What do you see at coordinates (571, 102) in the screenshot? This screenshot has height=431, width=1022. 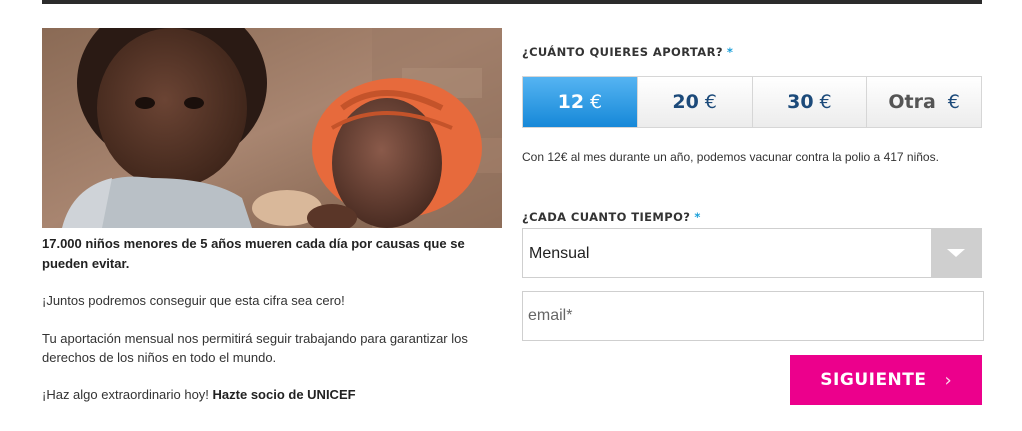 I see `amount-value: 12` at bounding box center [571, 102].